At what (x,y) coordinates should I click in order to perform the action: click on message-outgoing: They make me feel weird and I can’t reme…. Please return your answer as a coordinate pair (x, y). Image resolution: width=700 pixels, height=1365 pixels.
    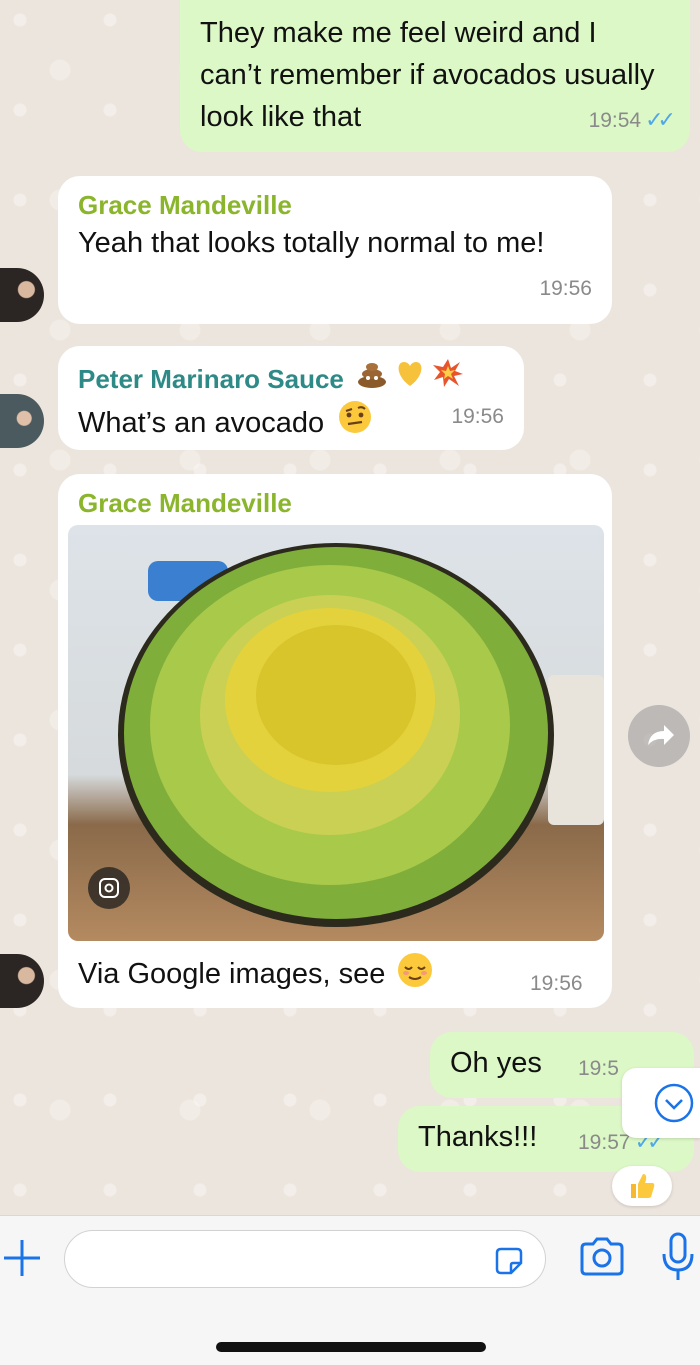
    Looking at the image, I should click on (435, 76).